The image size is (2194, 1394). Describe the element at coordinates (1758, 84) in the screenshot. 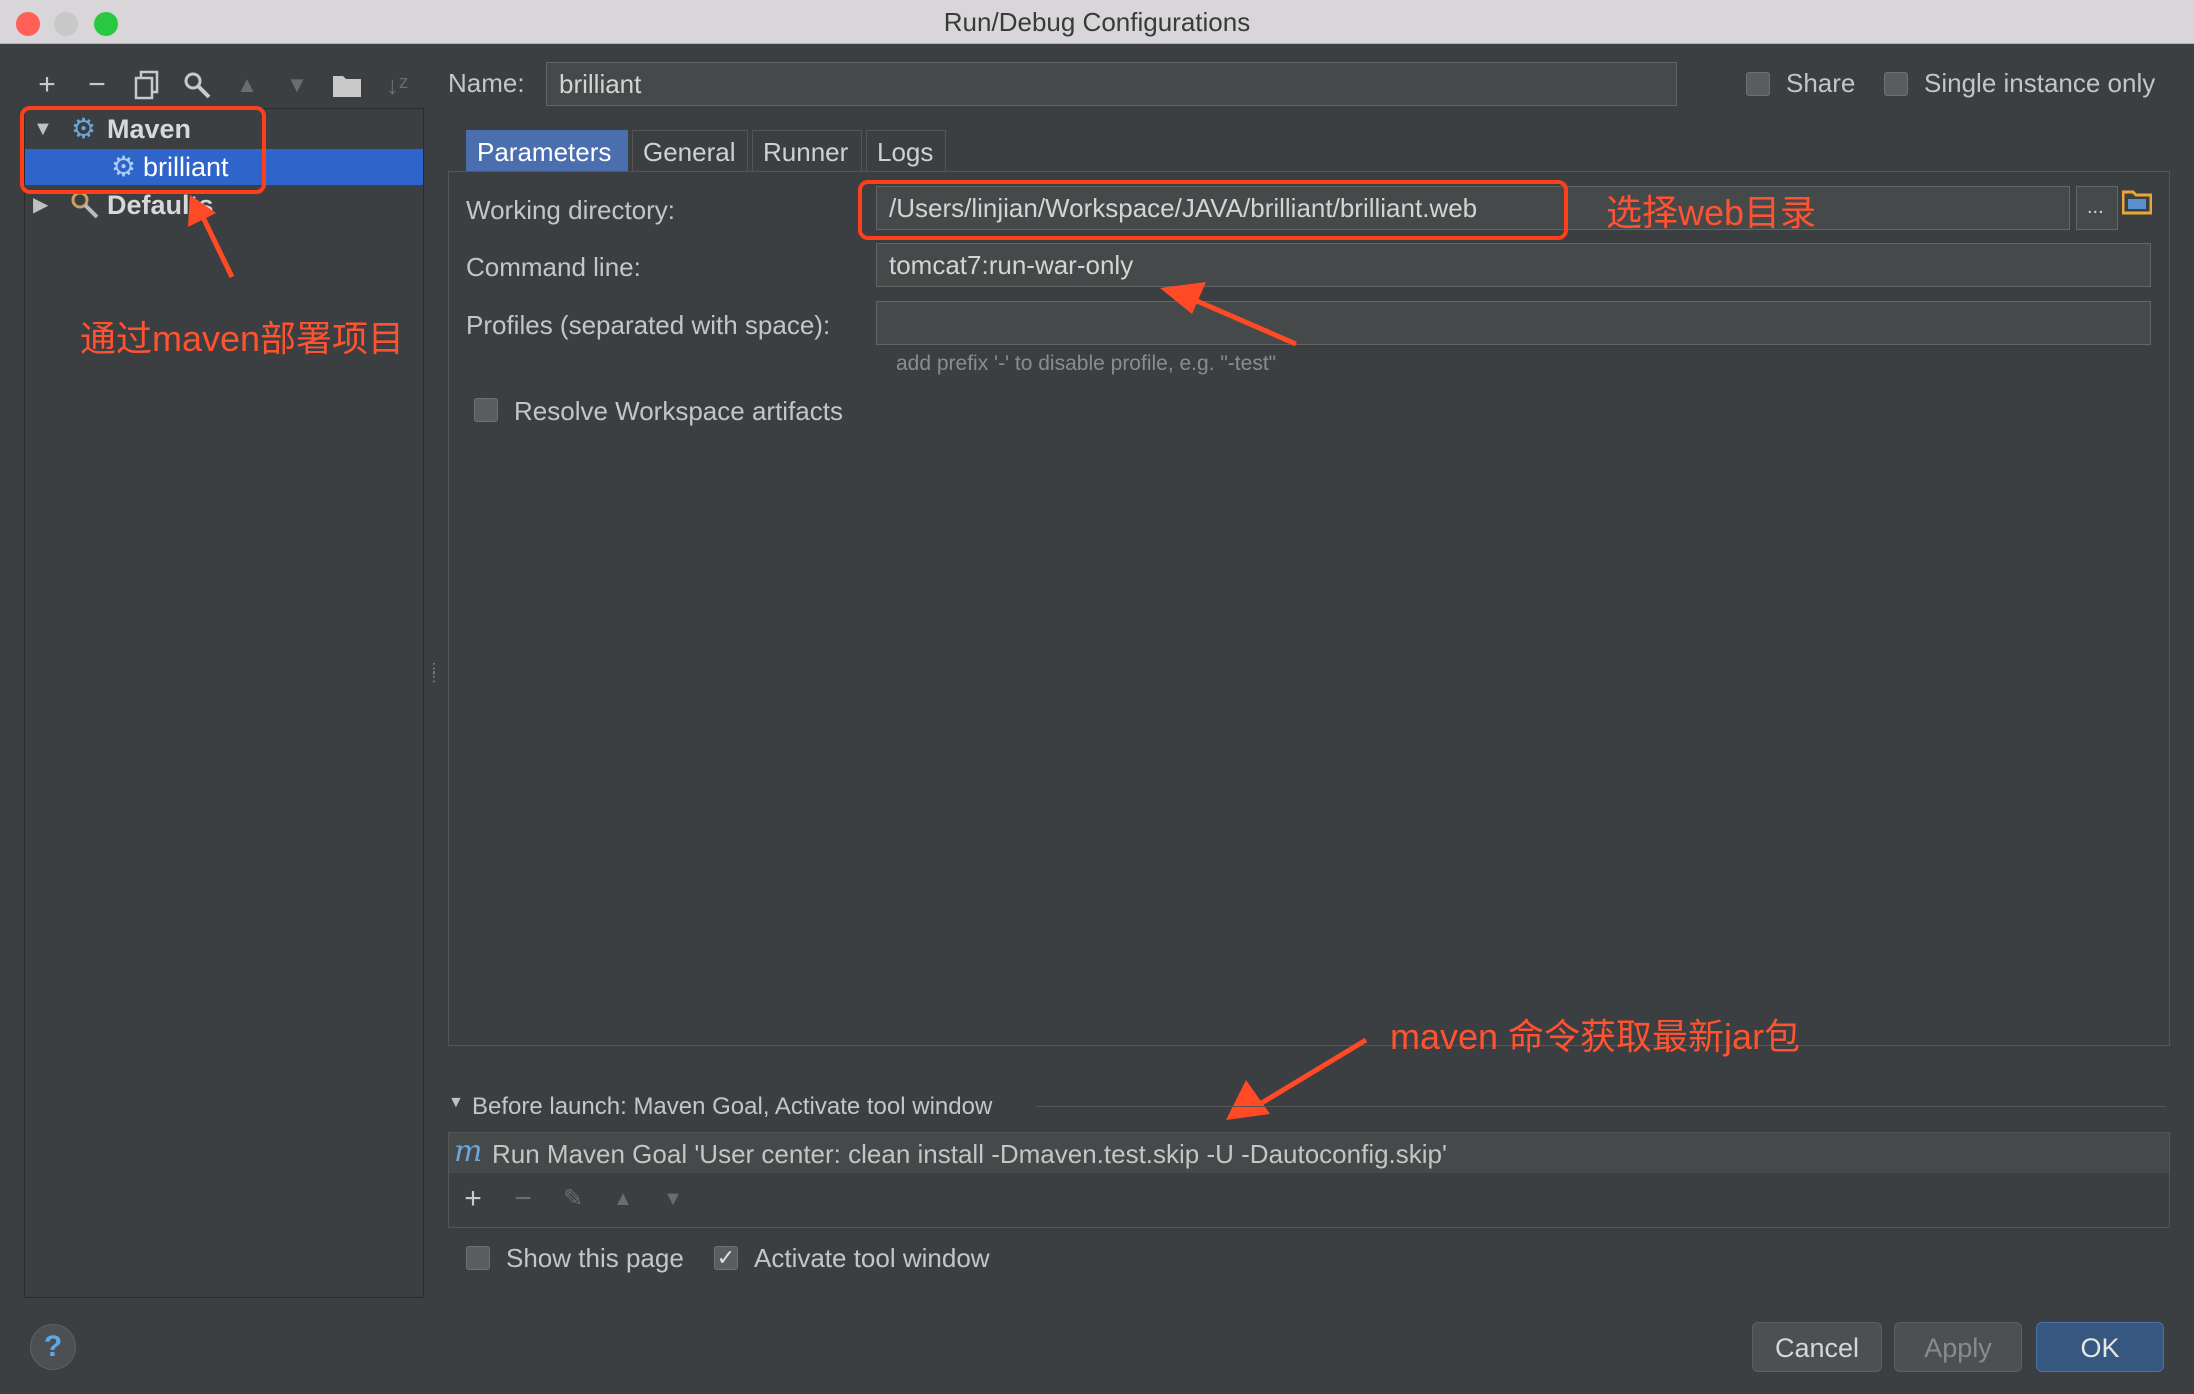

I see `share-checkbox` at that location.